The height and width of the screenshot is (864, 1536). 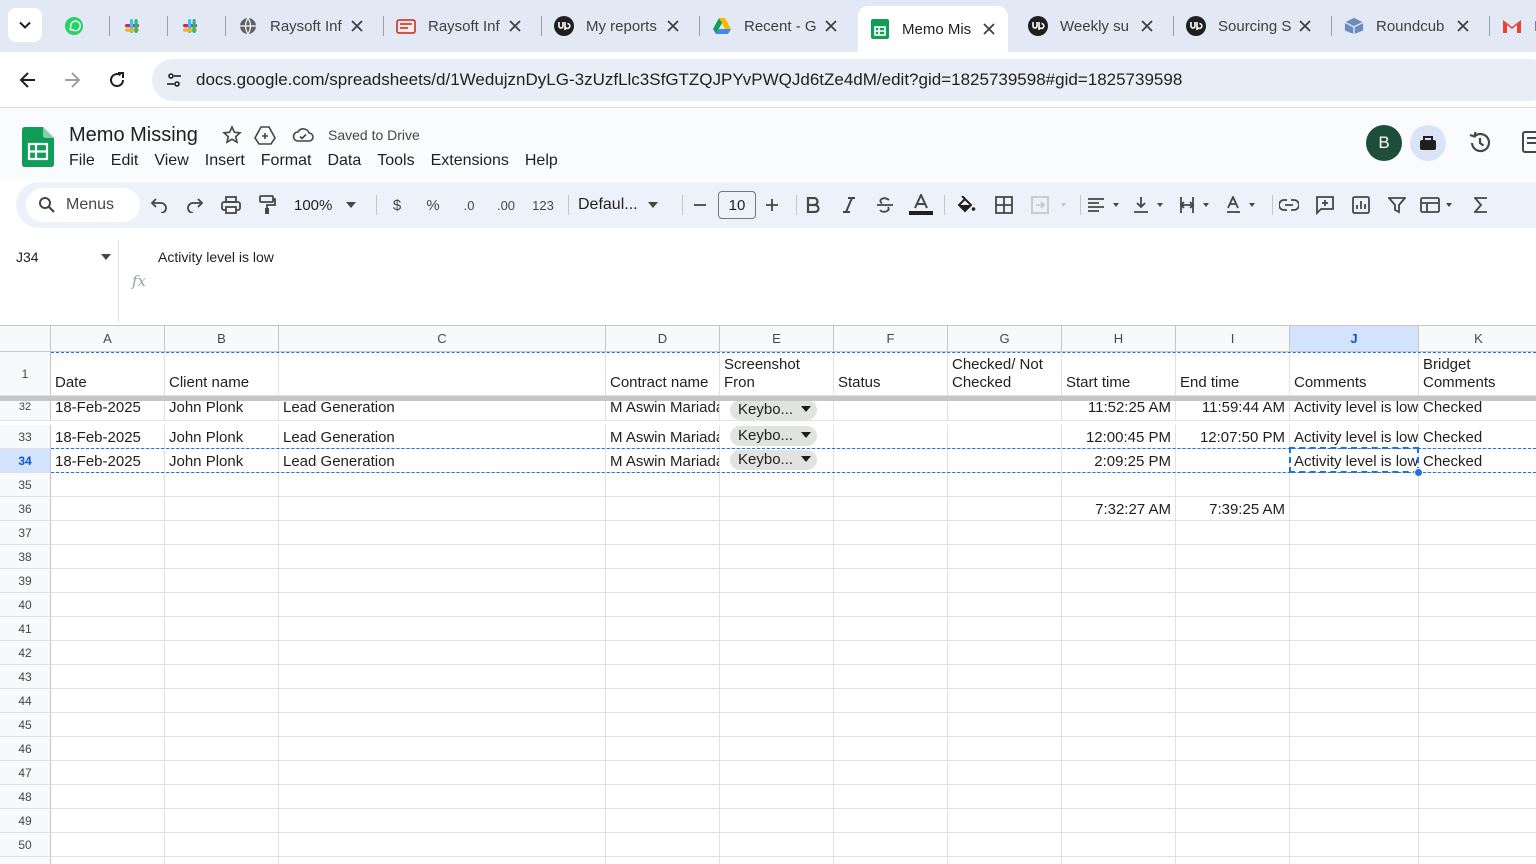 I want to click on cell-c44, so click(x=442, y=701).